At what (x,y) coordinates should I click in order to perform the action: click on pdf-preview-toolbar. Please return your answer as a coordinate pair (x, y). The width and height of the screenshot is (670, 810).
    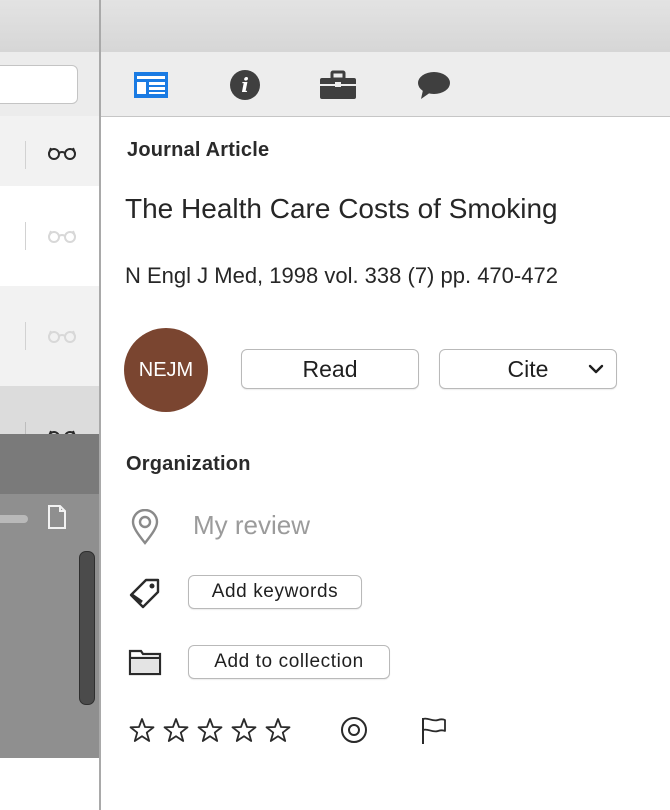
    Looking at the image, I should click on (49, 464).